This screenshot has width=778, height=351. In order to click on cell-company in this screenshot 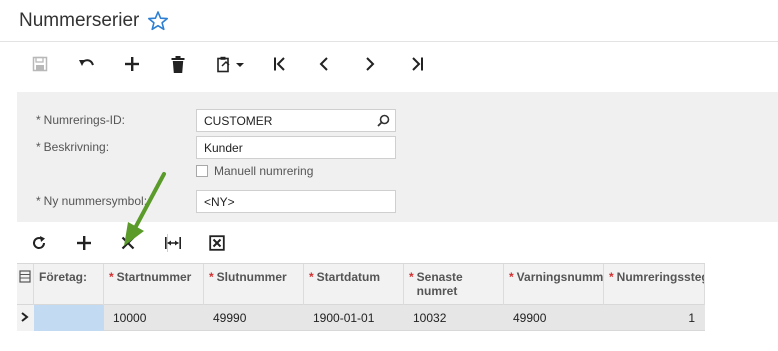, I will do `click(69, 318)`.